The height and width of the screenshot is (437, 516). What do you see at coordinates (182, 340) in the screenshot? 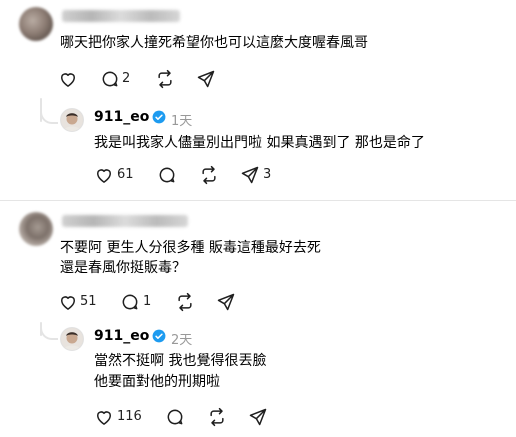
I see `reply-timestamp: 2天` at bounding box center [182, 340].